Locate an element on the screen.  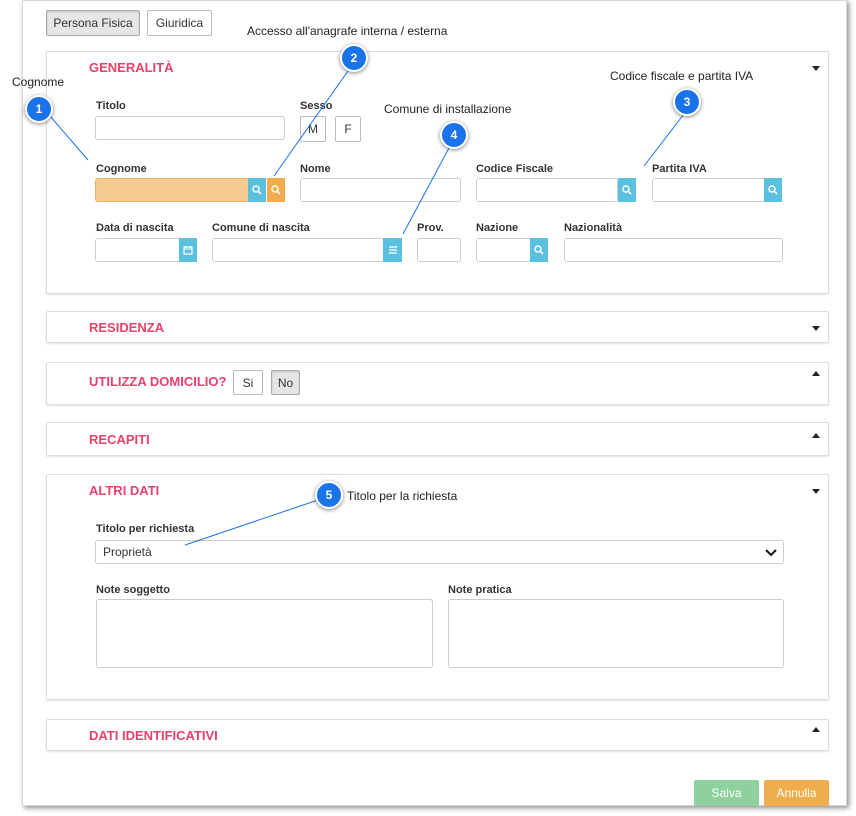
annotation-3-text: Codice fiscale e partita IVA is located at coordinates (682, 76).